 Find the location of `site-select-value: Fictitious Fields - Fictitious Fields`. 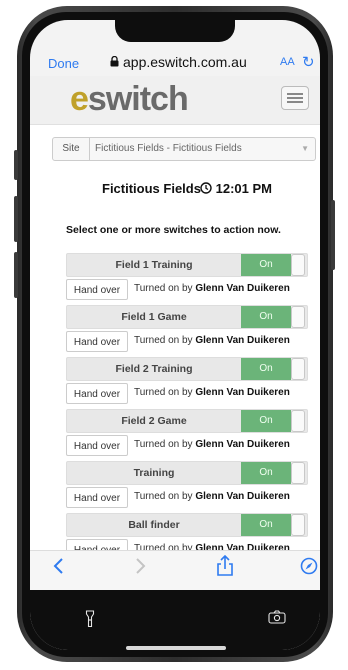

site-select-value: Fictitious Fields - Fictitious Fields is located at coordinates (168, 148).